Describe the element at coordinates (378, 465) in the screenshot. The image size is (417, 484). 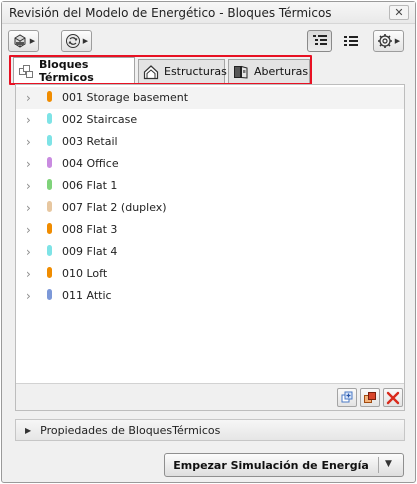
I see `button-divider` at that location.